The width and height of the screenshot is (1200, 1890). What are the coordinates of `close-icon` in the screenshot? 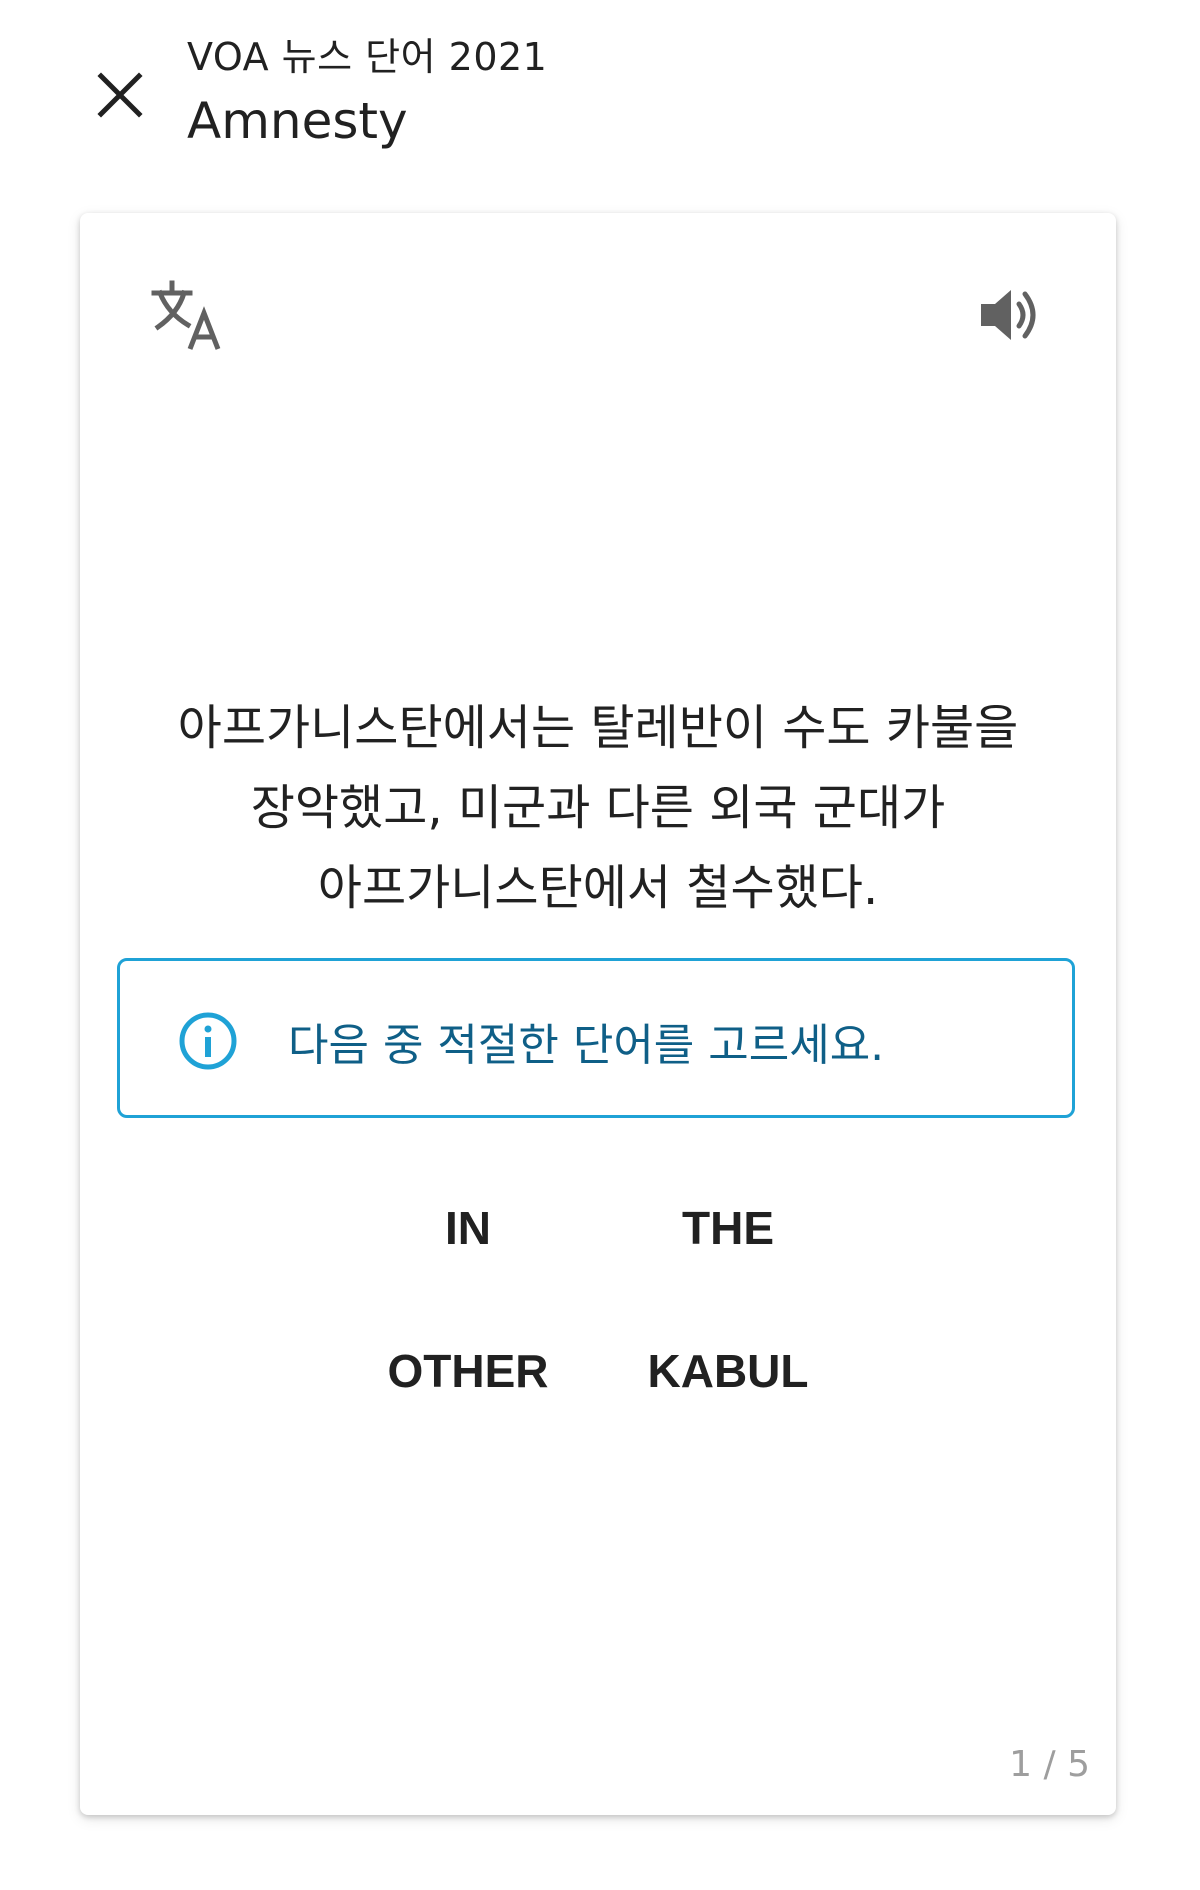 It's located at (120, 95).